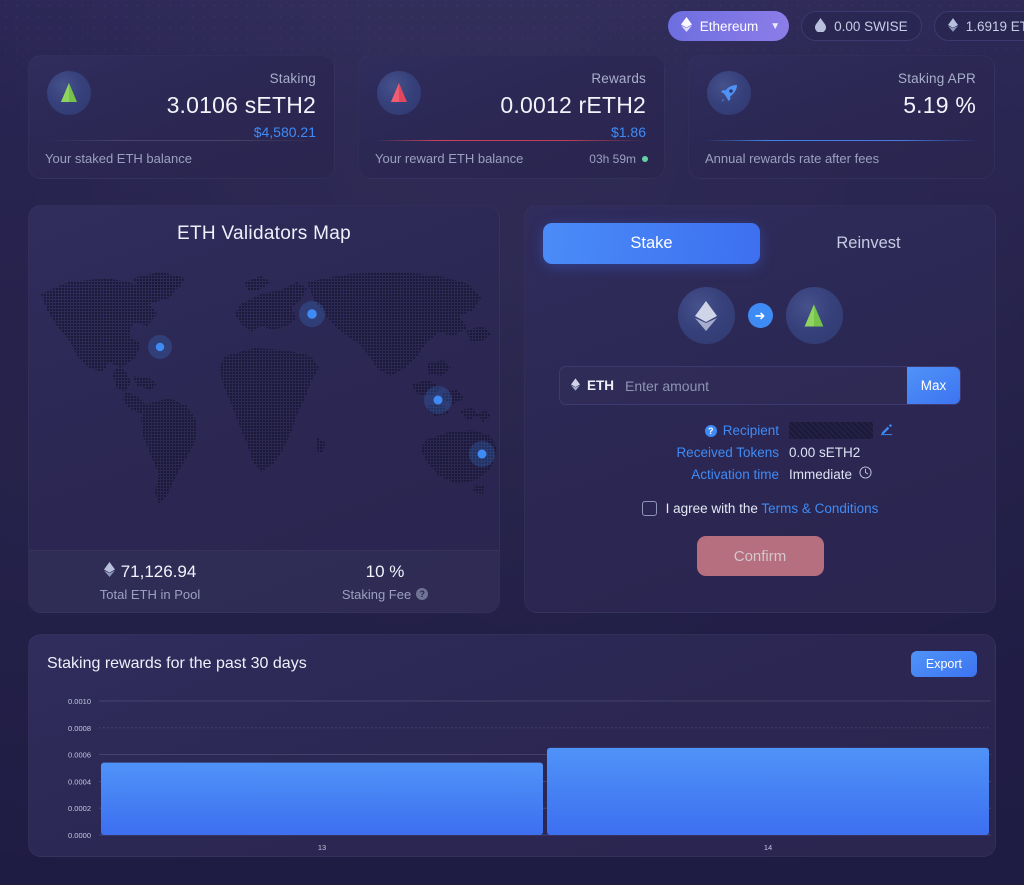 This screenshot has height=885, width=1024. I want to click on stat-value: 0.0012 rETH2, so click(573, 105).